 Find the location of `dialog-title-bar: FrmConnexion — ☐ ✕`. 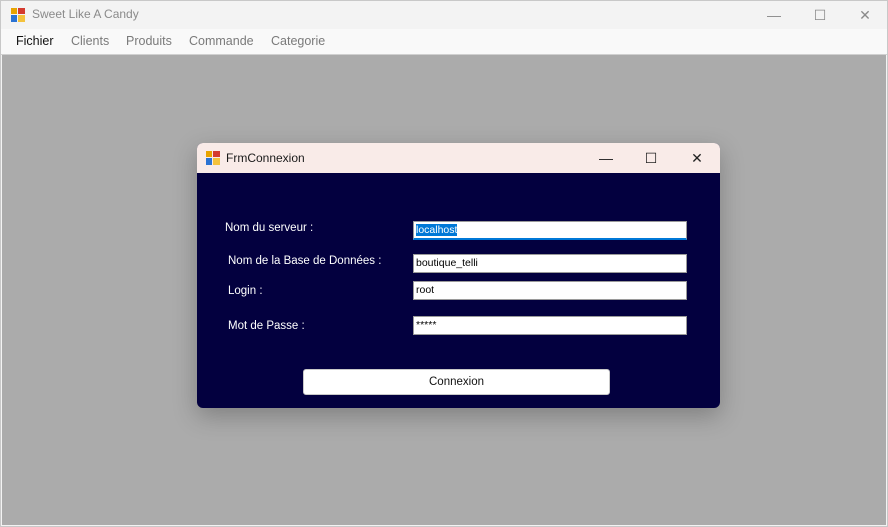

dialog-title-bar: FrmConnexion — ☐ ✕ is located at coordinates (458, 158).